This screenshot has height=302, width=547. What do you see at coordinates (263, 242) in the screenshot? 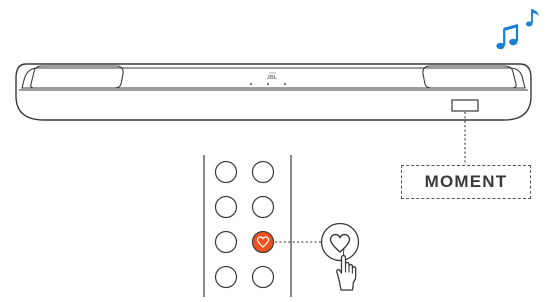
I see `moment-button` at bounding box center [263, 242].